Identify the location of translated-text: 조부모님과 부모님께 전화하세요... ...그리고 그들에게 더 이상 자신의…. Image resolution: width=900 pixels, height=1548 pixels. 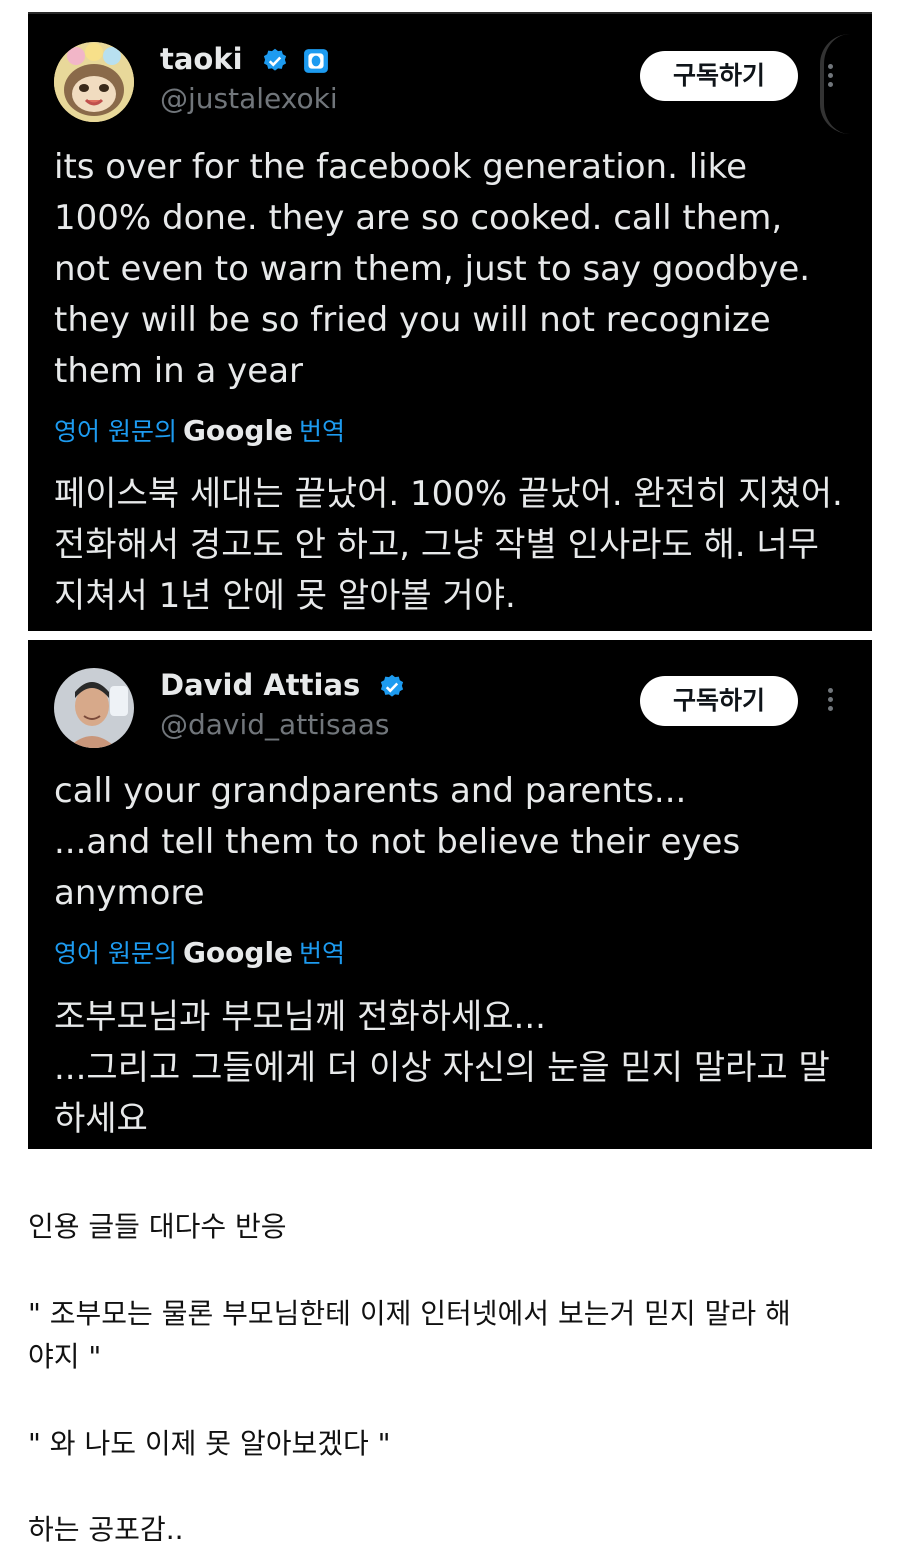
(453, 1068).